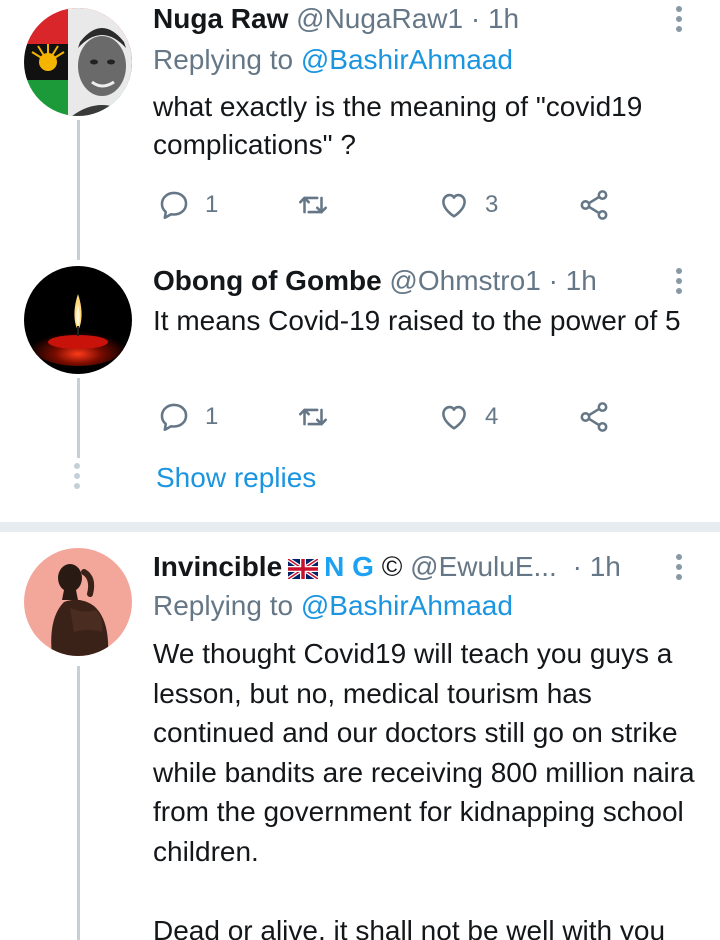 Image resolution: width=720 pixels, height=940 pixels. I want to click on copyright-symbol: ©, so click(392, 566).